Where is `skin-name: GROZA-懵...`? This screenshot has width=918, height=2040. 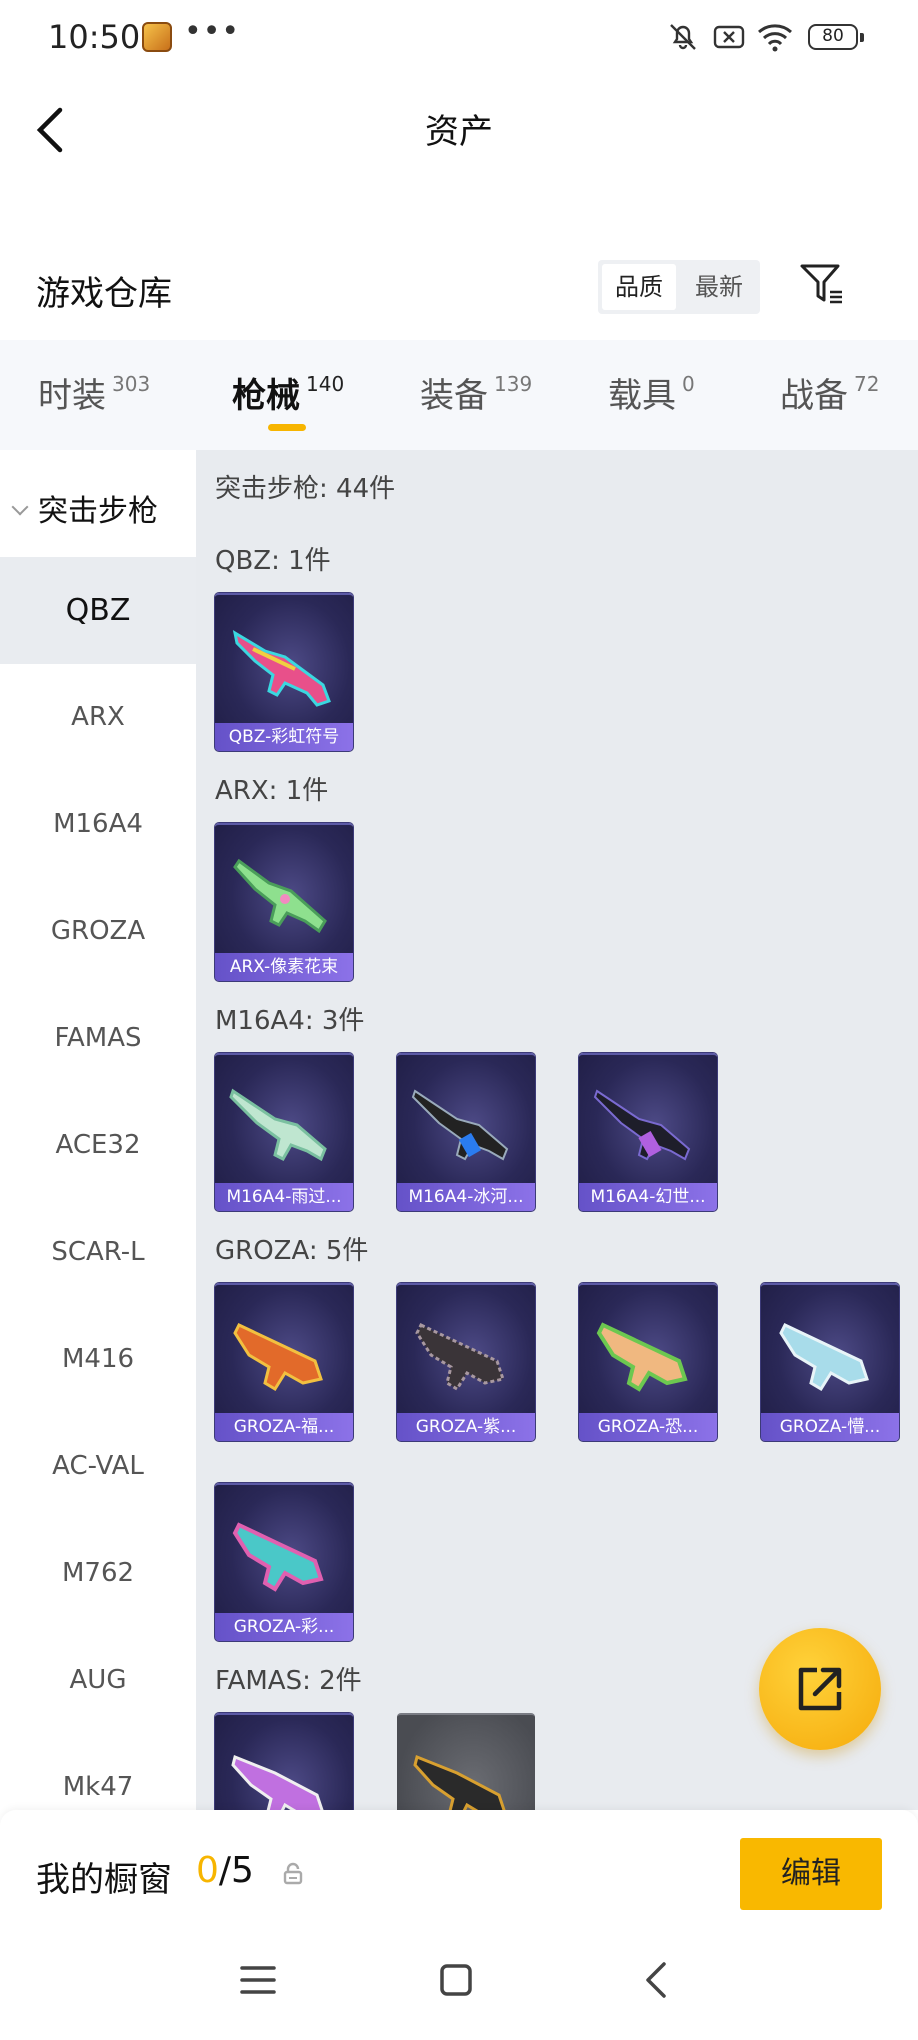 skin-name: GROZA-懵... is located at coordinates (830, 1427).